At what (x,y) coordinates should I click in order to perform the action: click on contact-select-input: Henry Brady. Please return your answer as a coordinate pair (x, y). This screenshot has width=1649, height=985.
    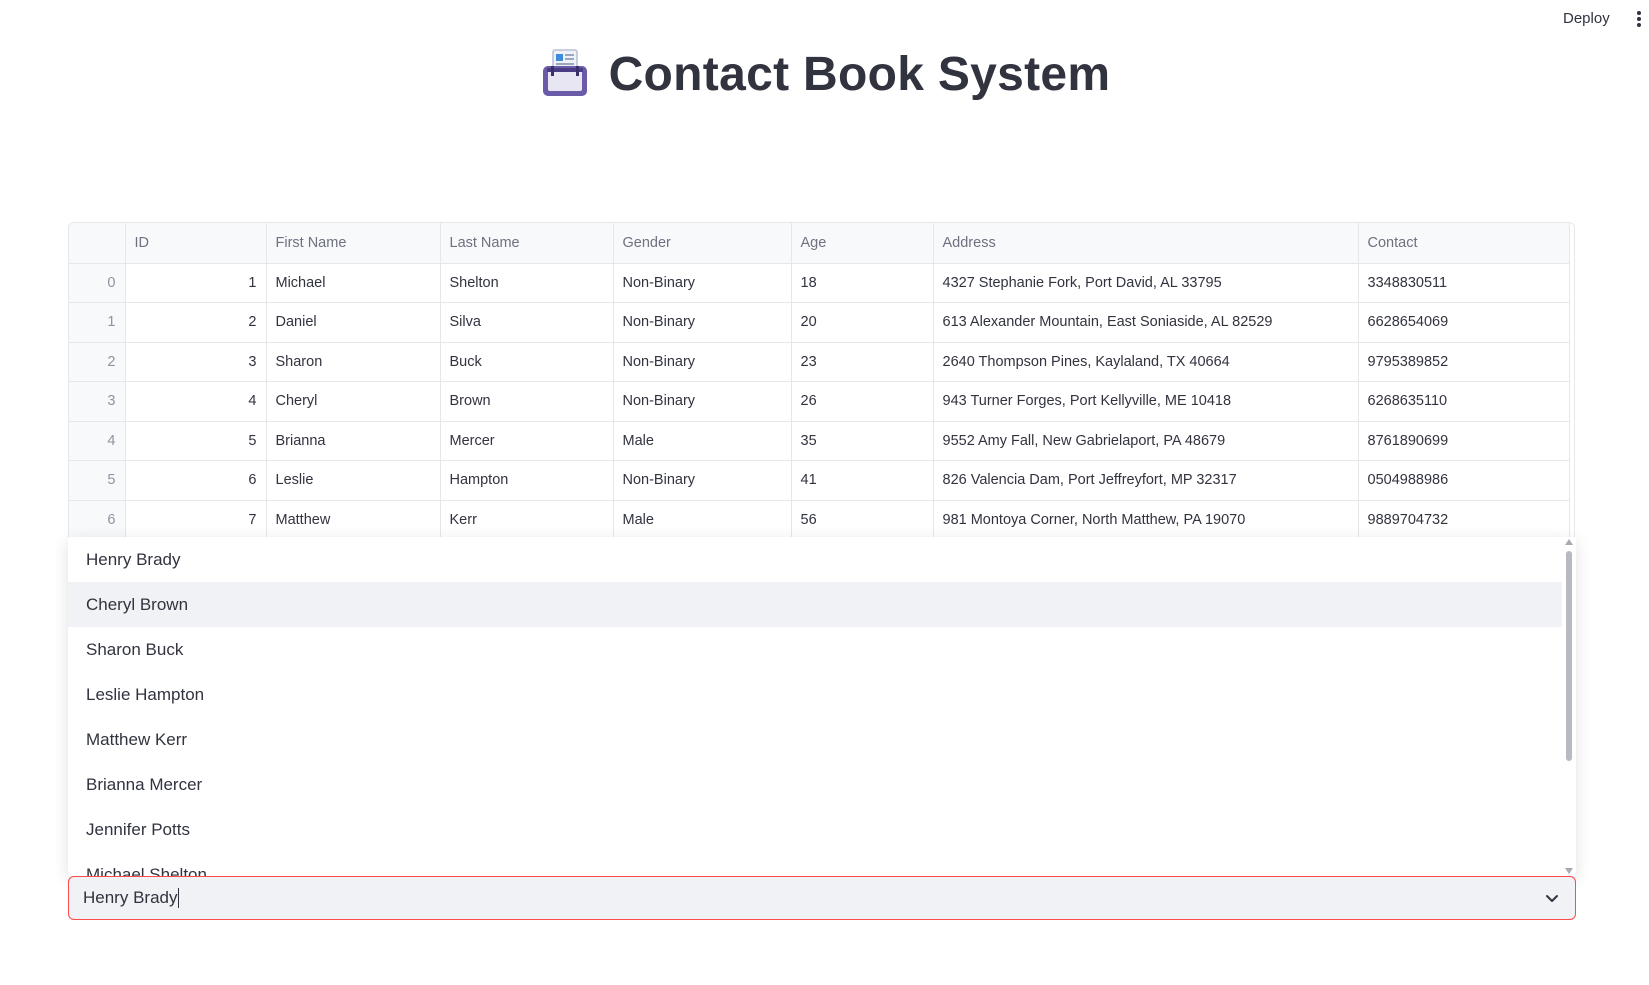
    Looking at the image, I should click on (822, 898).